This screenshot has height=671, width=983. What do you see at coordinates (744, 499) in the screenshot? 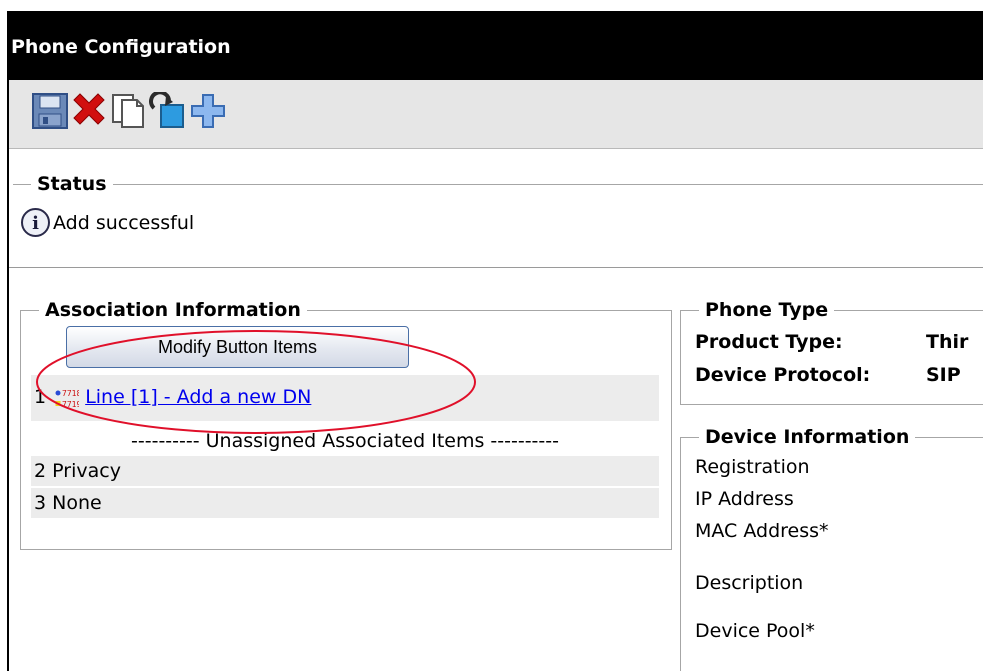
I see `ip-address-label: IP Address` at bounding box center [744, 499].